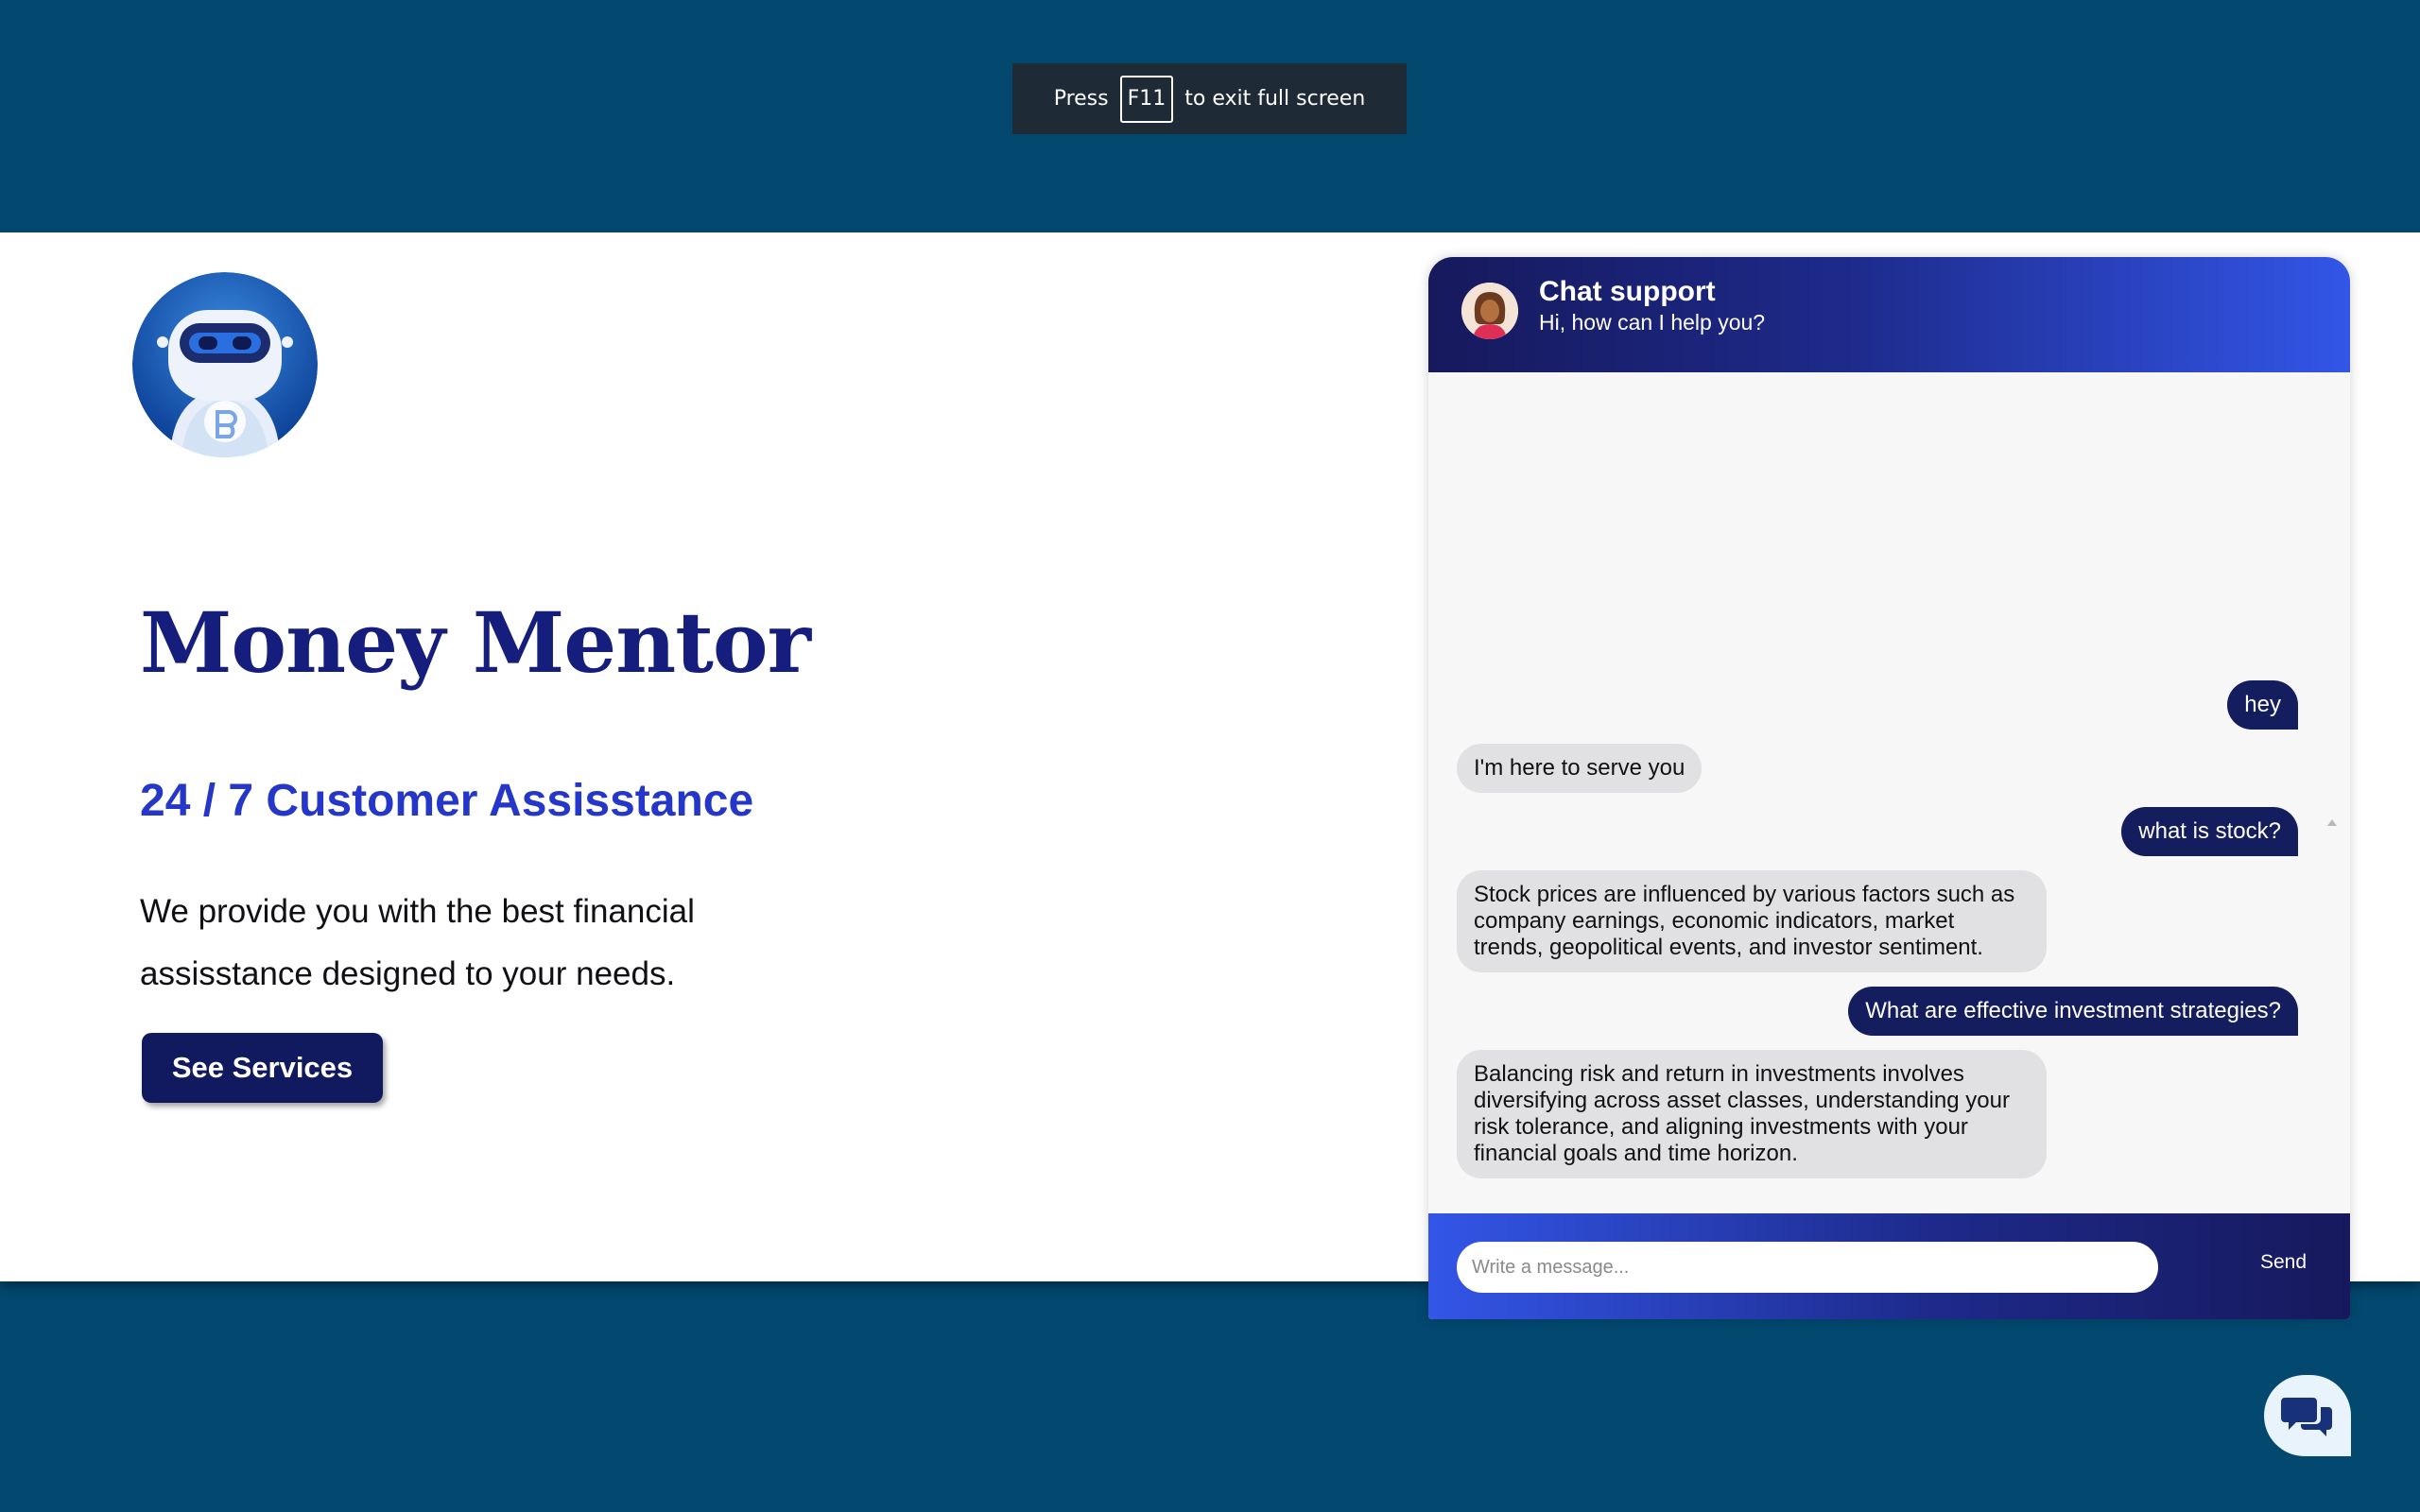 This screenshot has height=1512, width=2420. I want to click on scroll-up-arrow-icon, so click(2332, 822).